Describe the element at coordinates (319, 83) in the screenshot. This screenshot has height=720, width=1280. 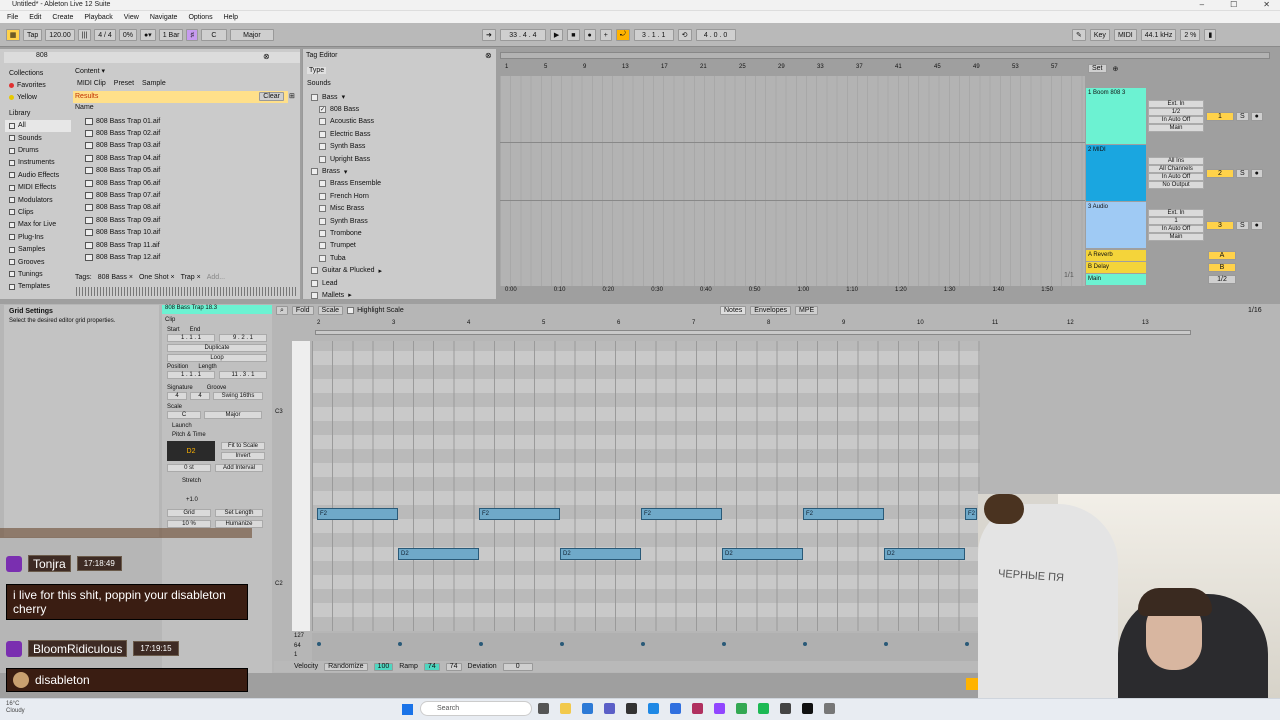
I see `sounds-heading: Sounds` at that location.